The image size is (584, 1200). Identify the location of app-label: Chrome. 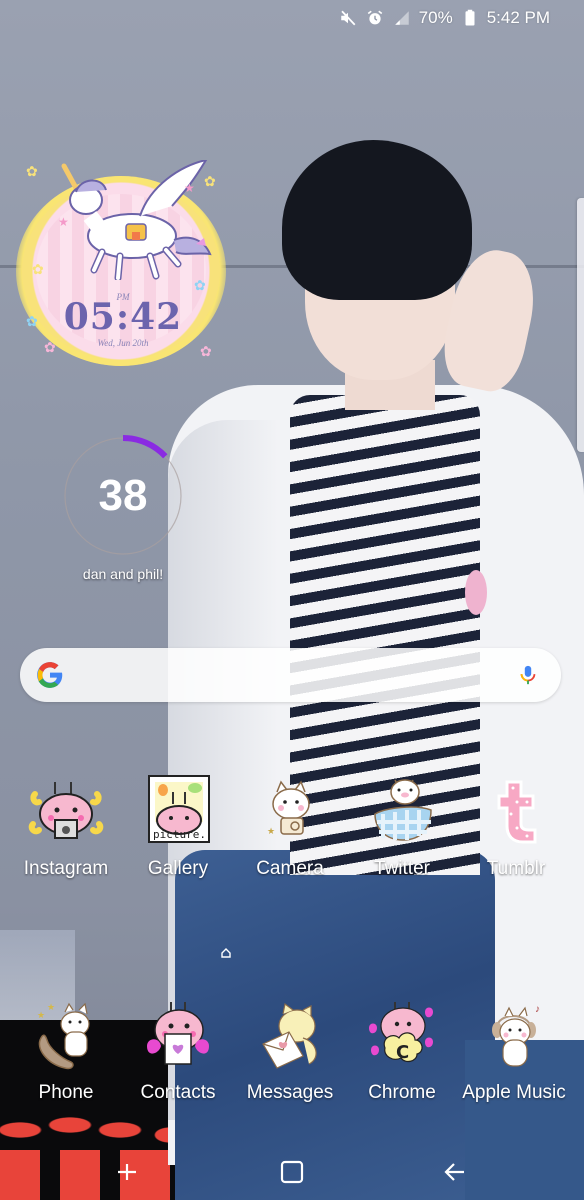
(402, 1092).